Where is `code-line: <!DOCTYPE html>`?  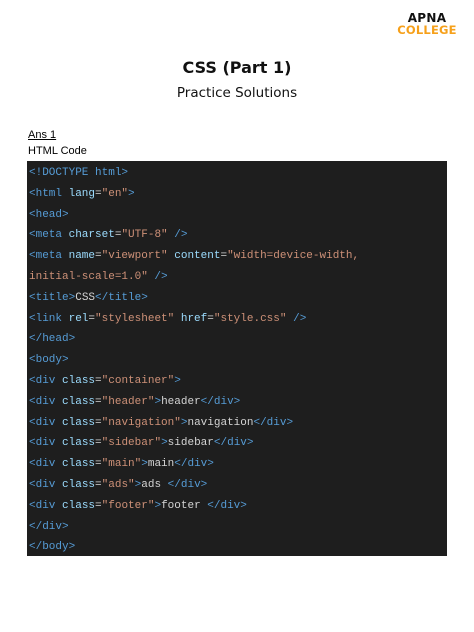 code-line: <!DOCTYPE html> is located at coordinates (238, 173).